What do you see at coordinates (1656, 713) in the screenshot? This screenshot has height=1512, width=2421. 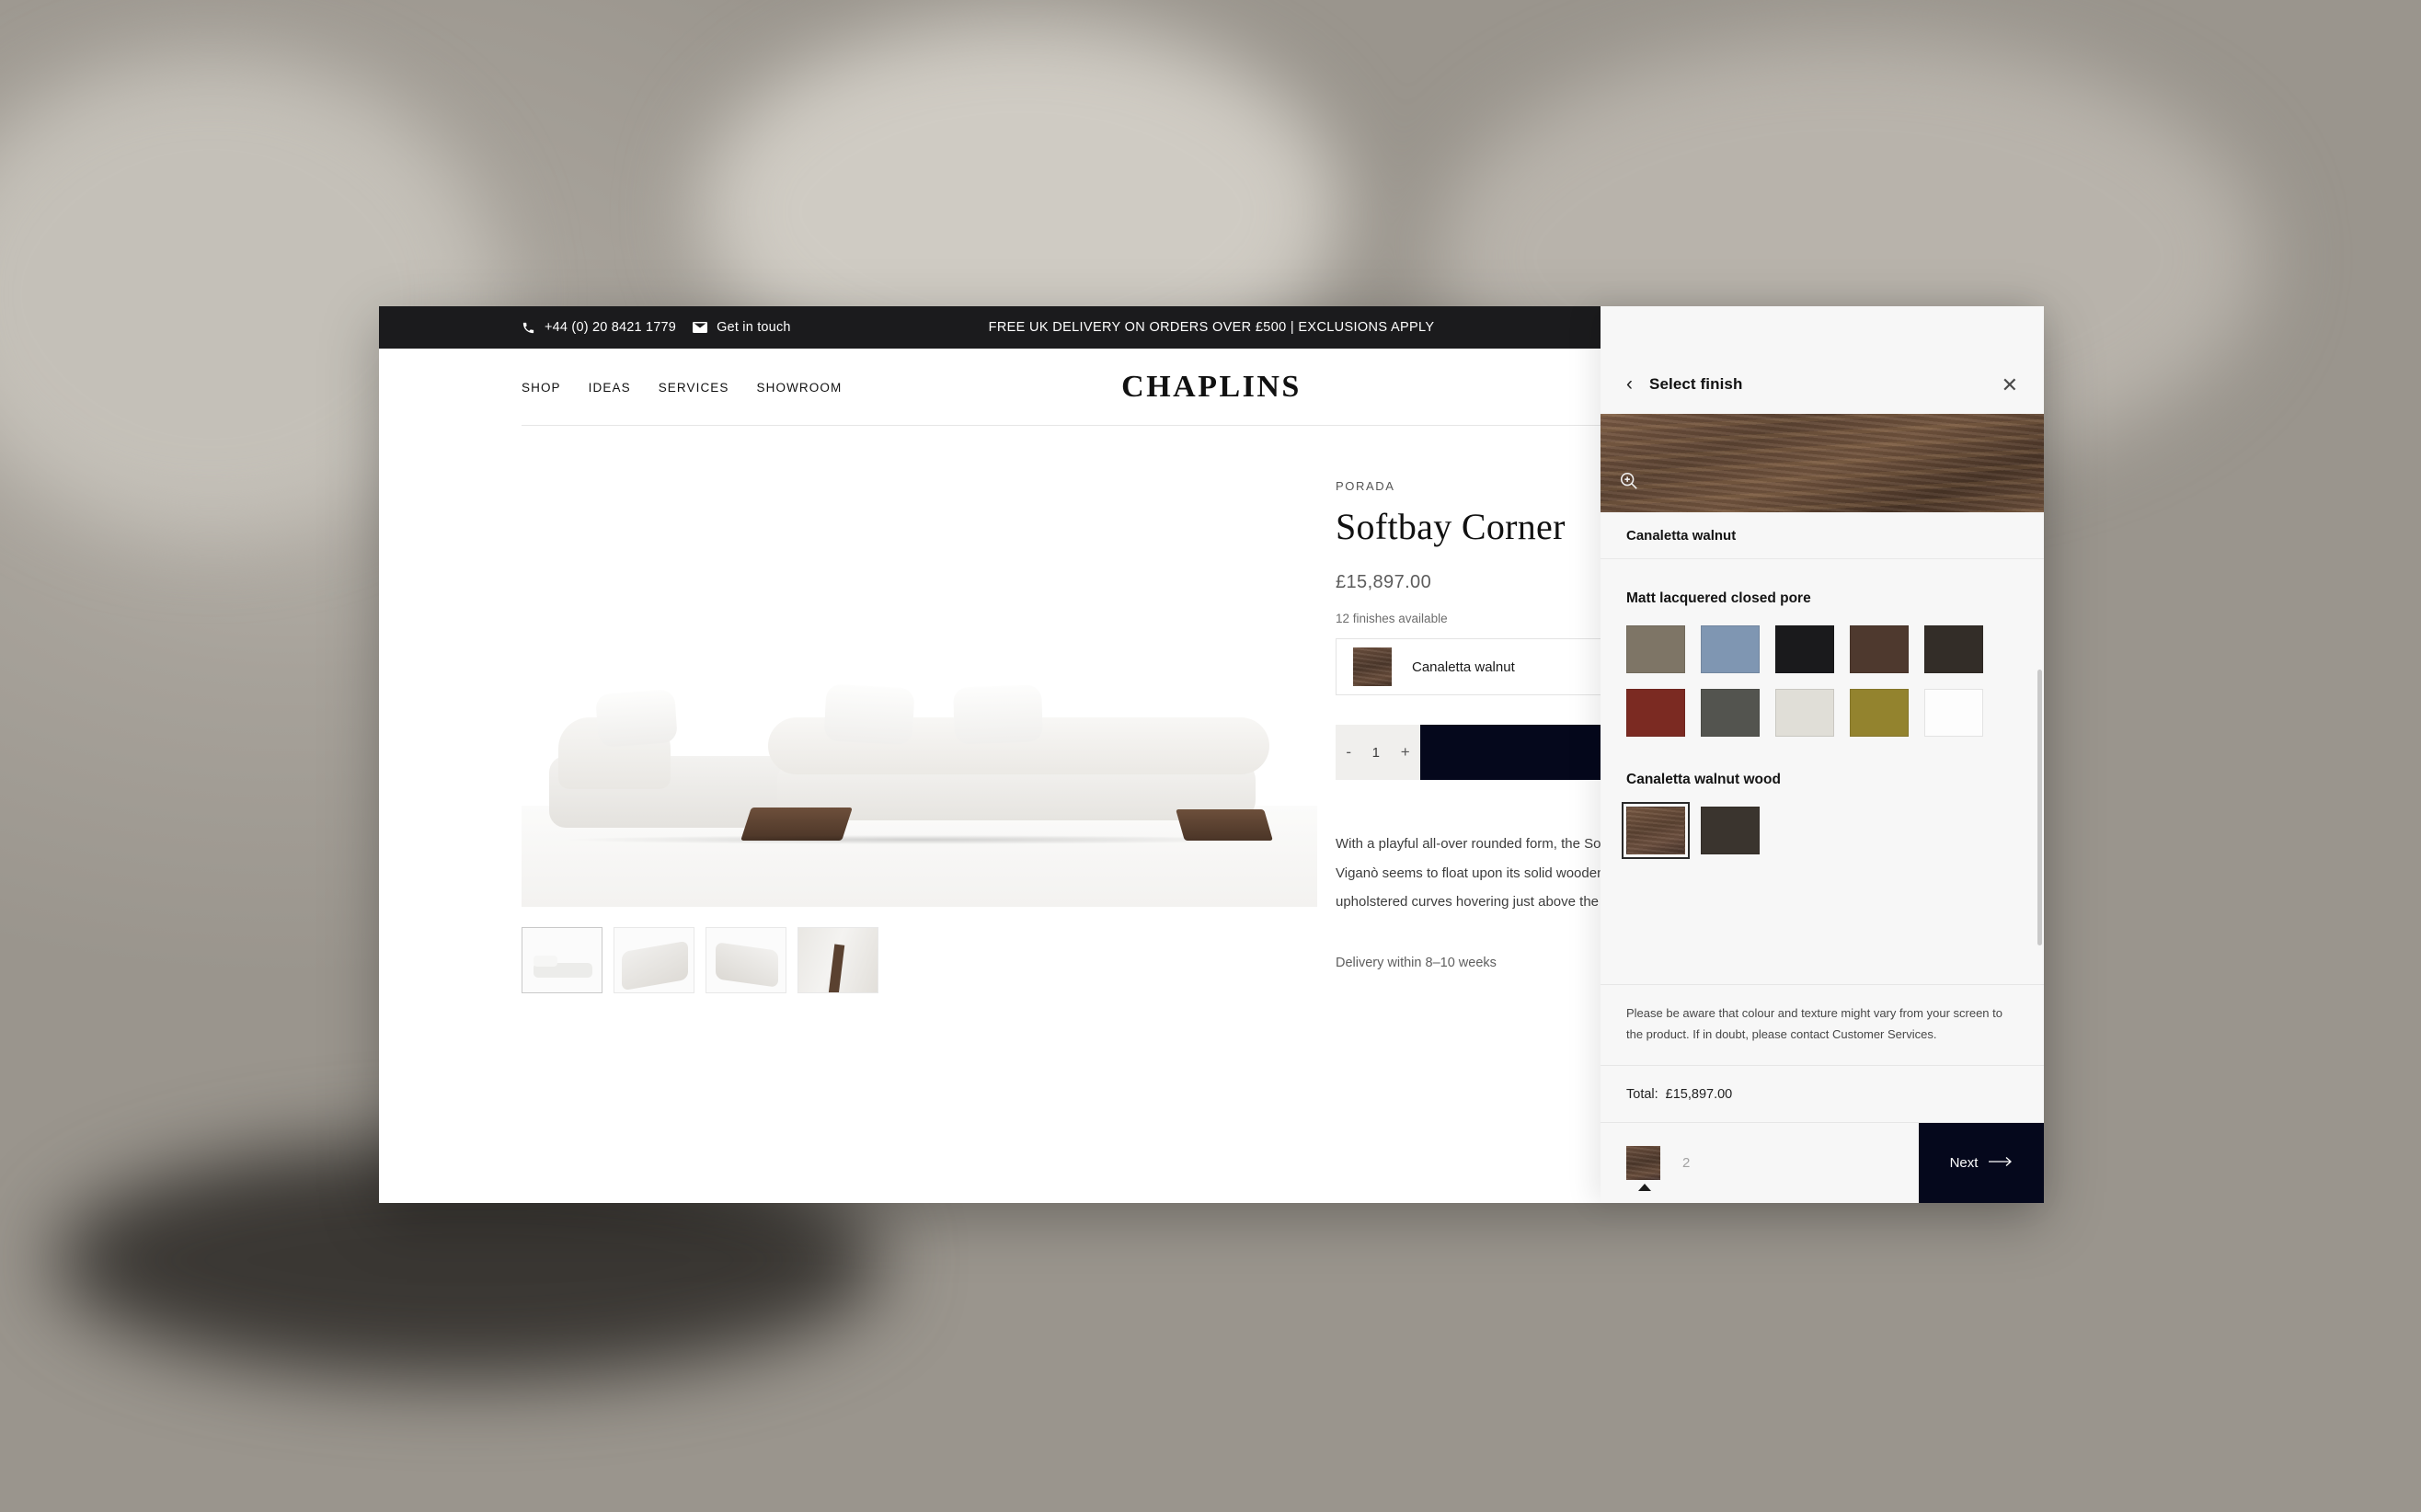 I see `swatch-dark-red` at bounding box center [1656, 713].